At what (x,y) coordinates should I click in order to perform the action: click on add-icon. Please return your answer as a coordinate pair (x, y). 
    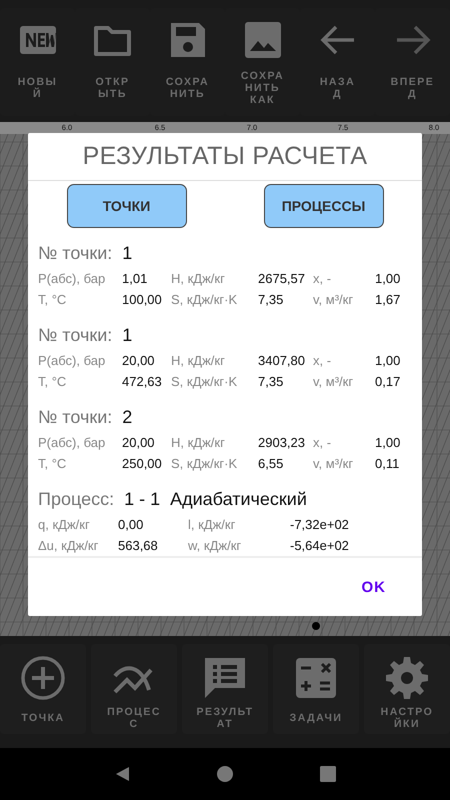
    Looking at the image, I should click on (43, 678).